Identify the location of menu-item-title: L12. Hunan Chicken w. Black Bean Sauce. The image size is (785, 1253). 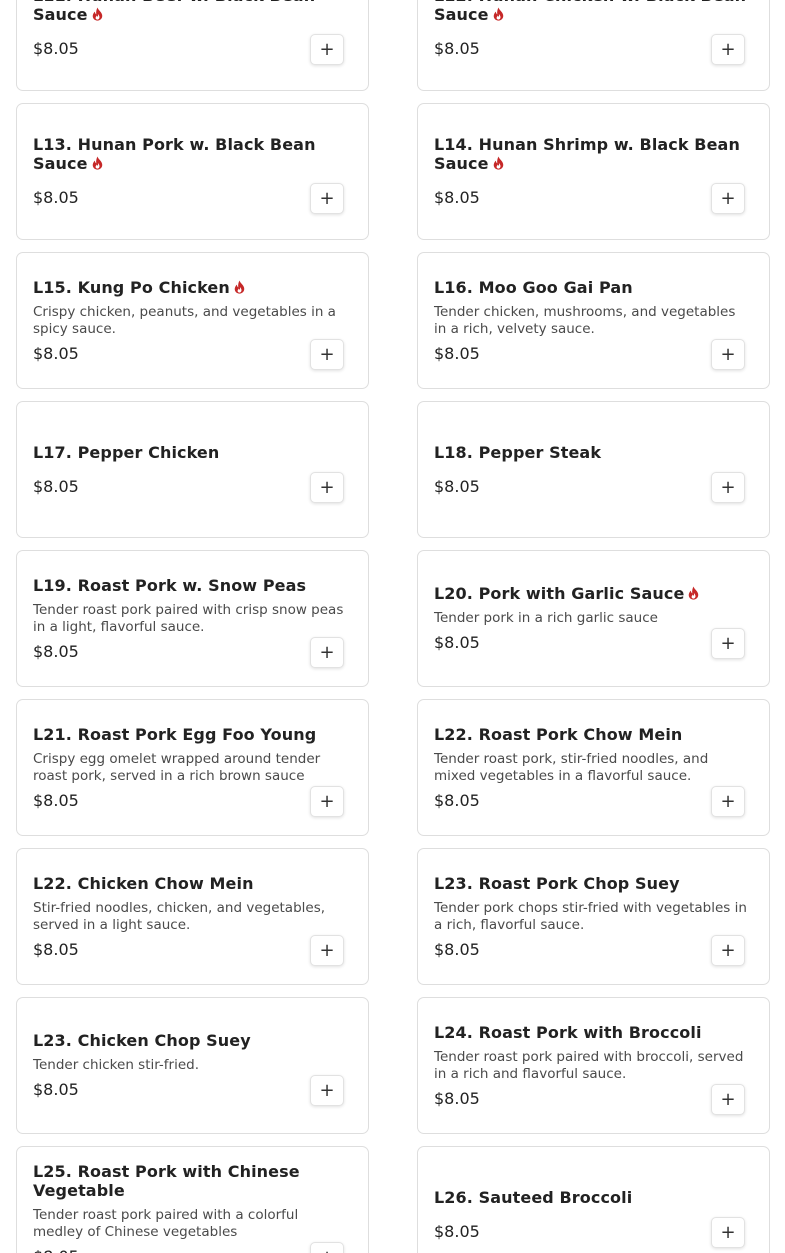
(592, 12).